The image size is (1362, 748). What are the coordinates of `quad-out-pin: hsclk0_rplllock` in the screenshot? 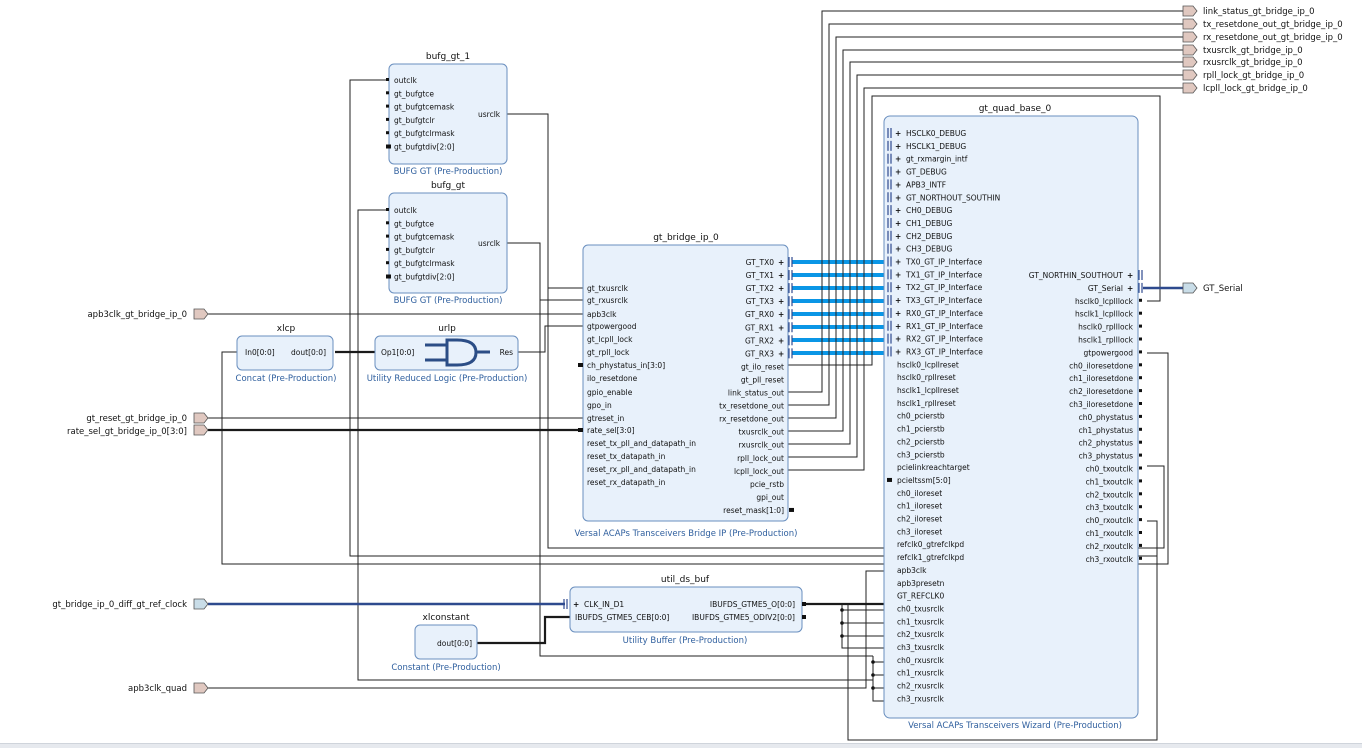 It's located at (1106, 327).